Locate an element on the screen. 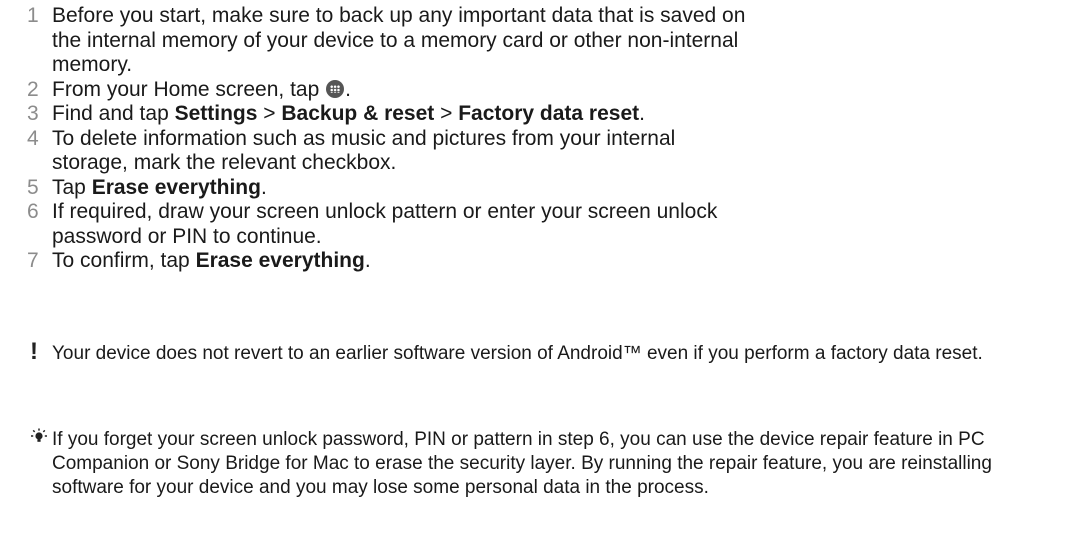 This screenshot has height=555, width=1071. list-item: 2 From your Home screen, tap . is located at coordinates (535, 90).